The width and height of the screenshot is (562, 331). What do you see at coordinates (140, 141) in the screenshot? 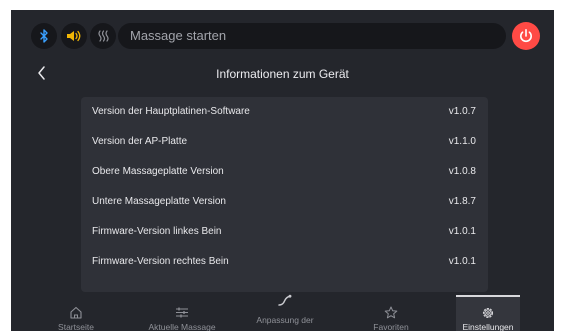
I see `info-label: Version der AP-Platte` at bounding box center [140, 141].